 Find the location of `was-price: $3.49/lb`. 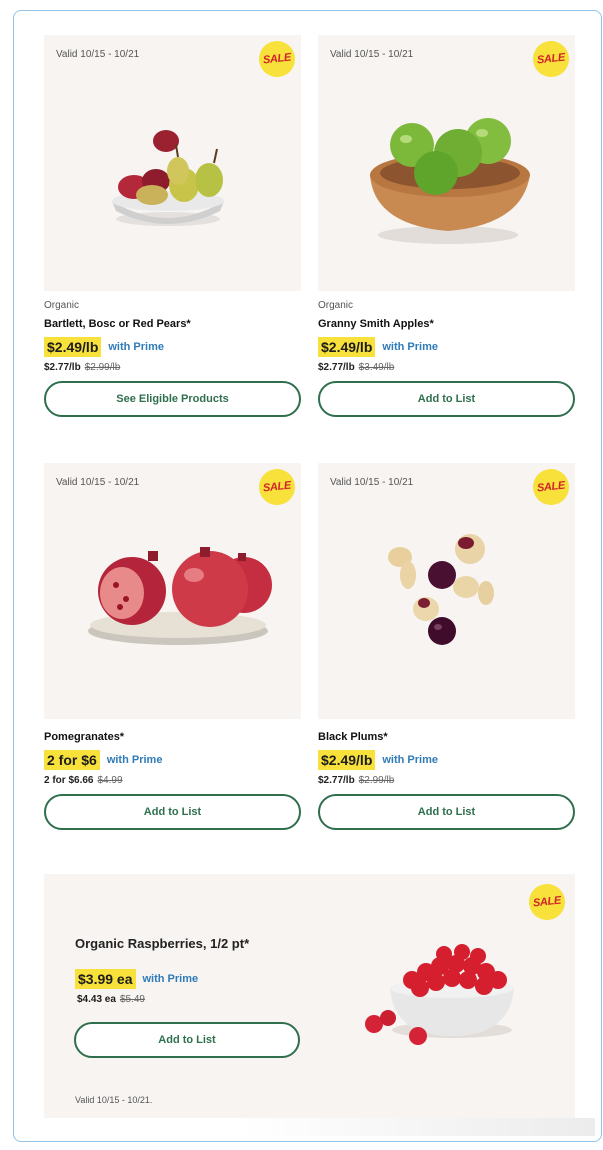

was-price: $3.49/lb is located at coordinates (376, 367).